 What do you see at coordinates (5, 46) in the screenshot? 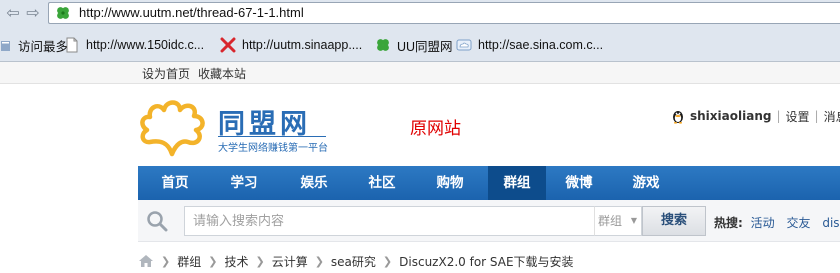
I see `bookmark-folder-icon` at bounding box center [5, 46].